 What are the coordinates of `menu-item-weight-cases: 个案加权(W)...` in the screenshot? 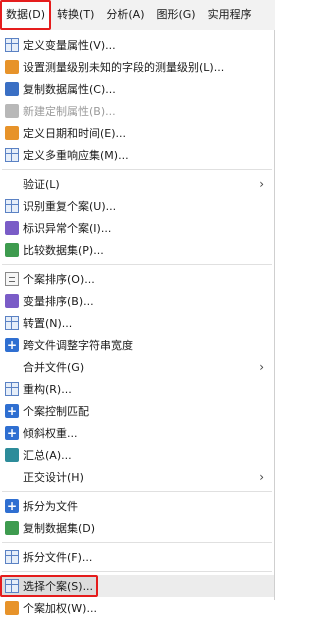 It's located at (137, 608).